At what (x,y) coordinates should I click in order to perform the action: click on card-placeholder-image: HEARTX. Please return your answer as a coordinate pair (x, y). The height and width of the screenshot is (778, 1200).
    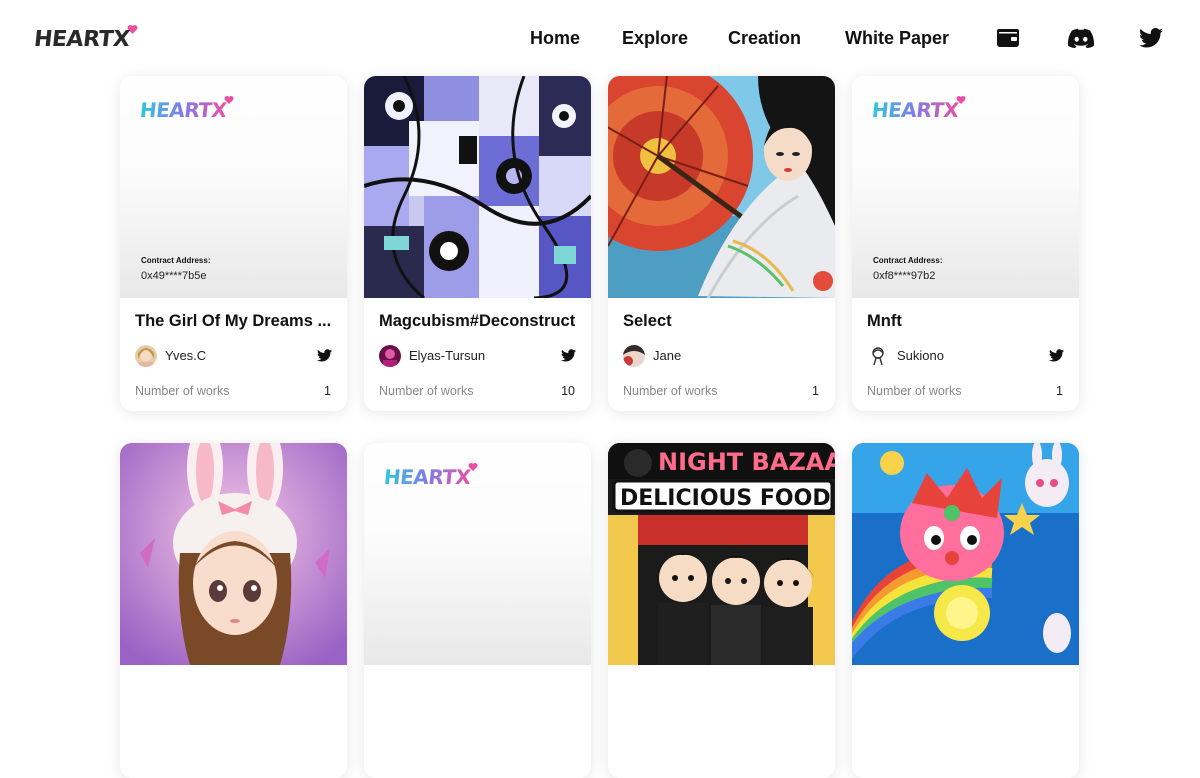
    Looking at the image, I should click on (477, 554).